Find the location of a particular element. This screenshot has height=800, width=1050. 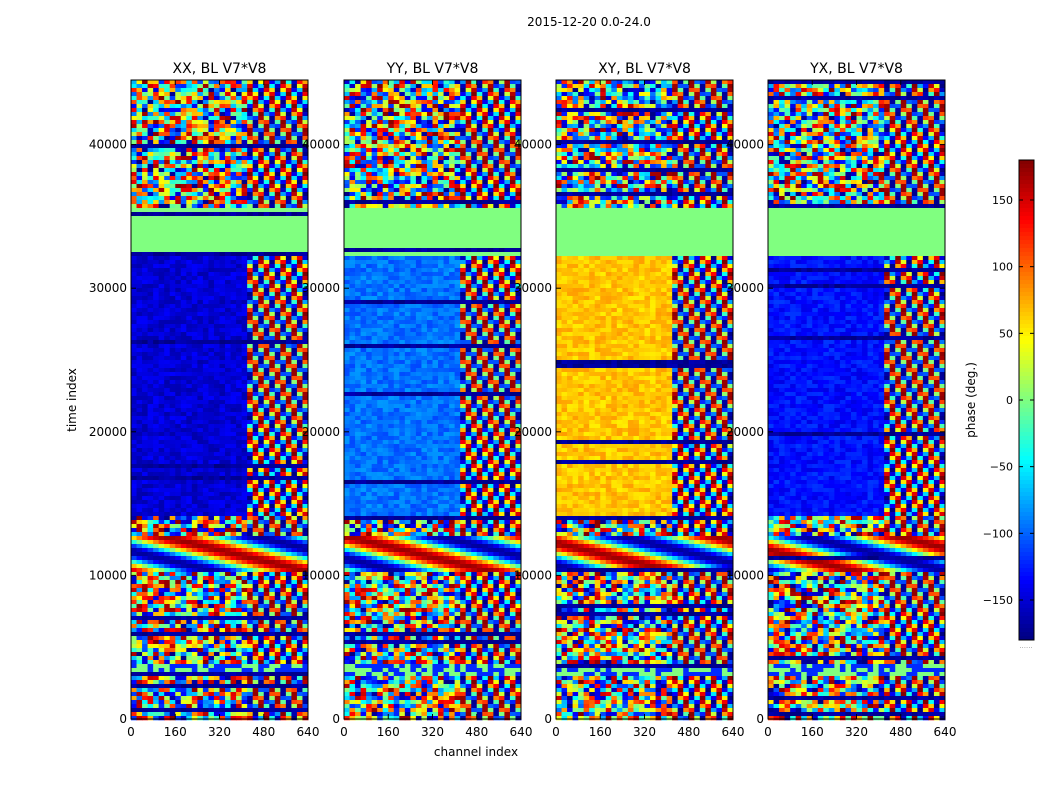

colorbar-tick-label: 0 is located at coordinates (1009, 400).